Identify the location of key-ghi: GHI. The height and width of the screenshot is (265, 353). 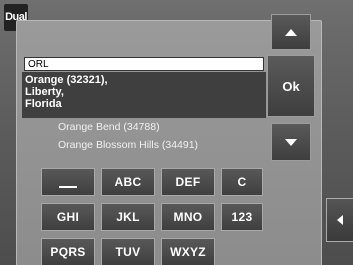
(68, 217).